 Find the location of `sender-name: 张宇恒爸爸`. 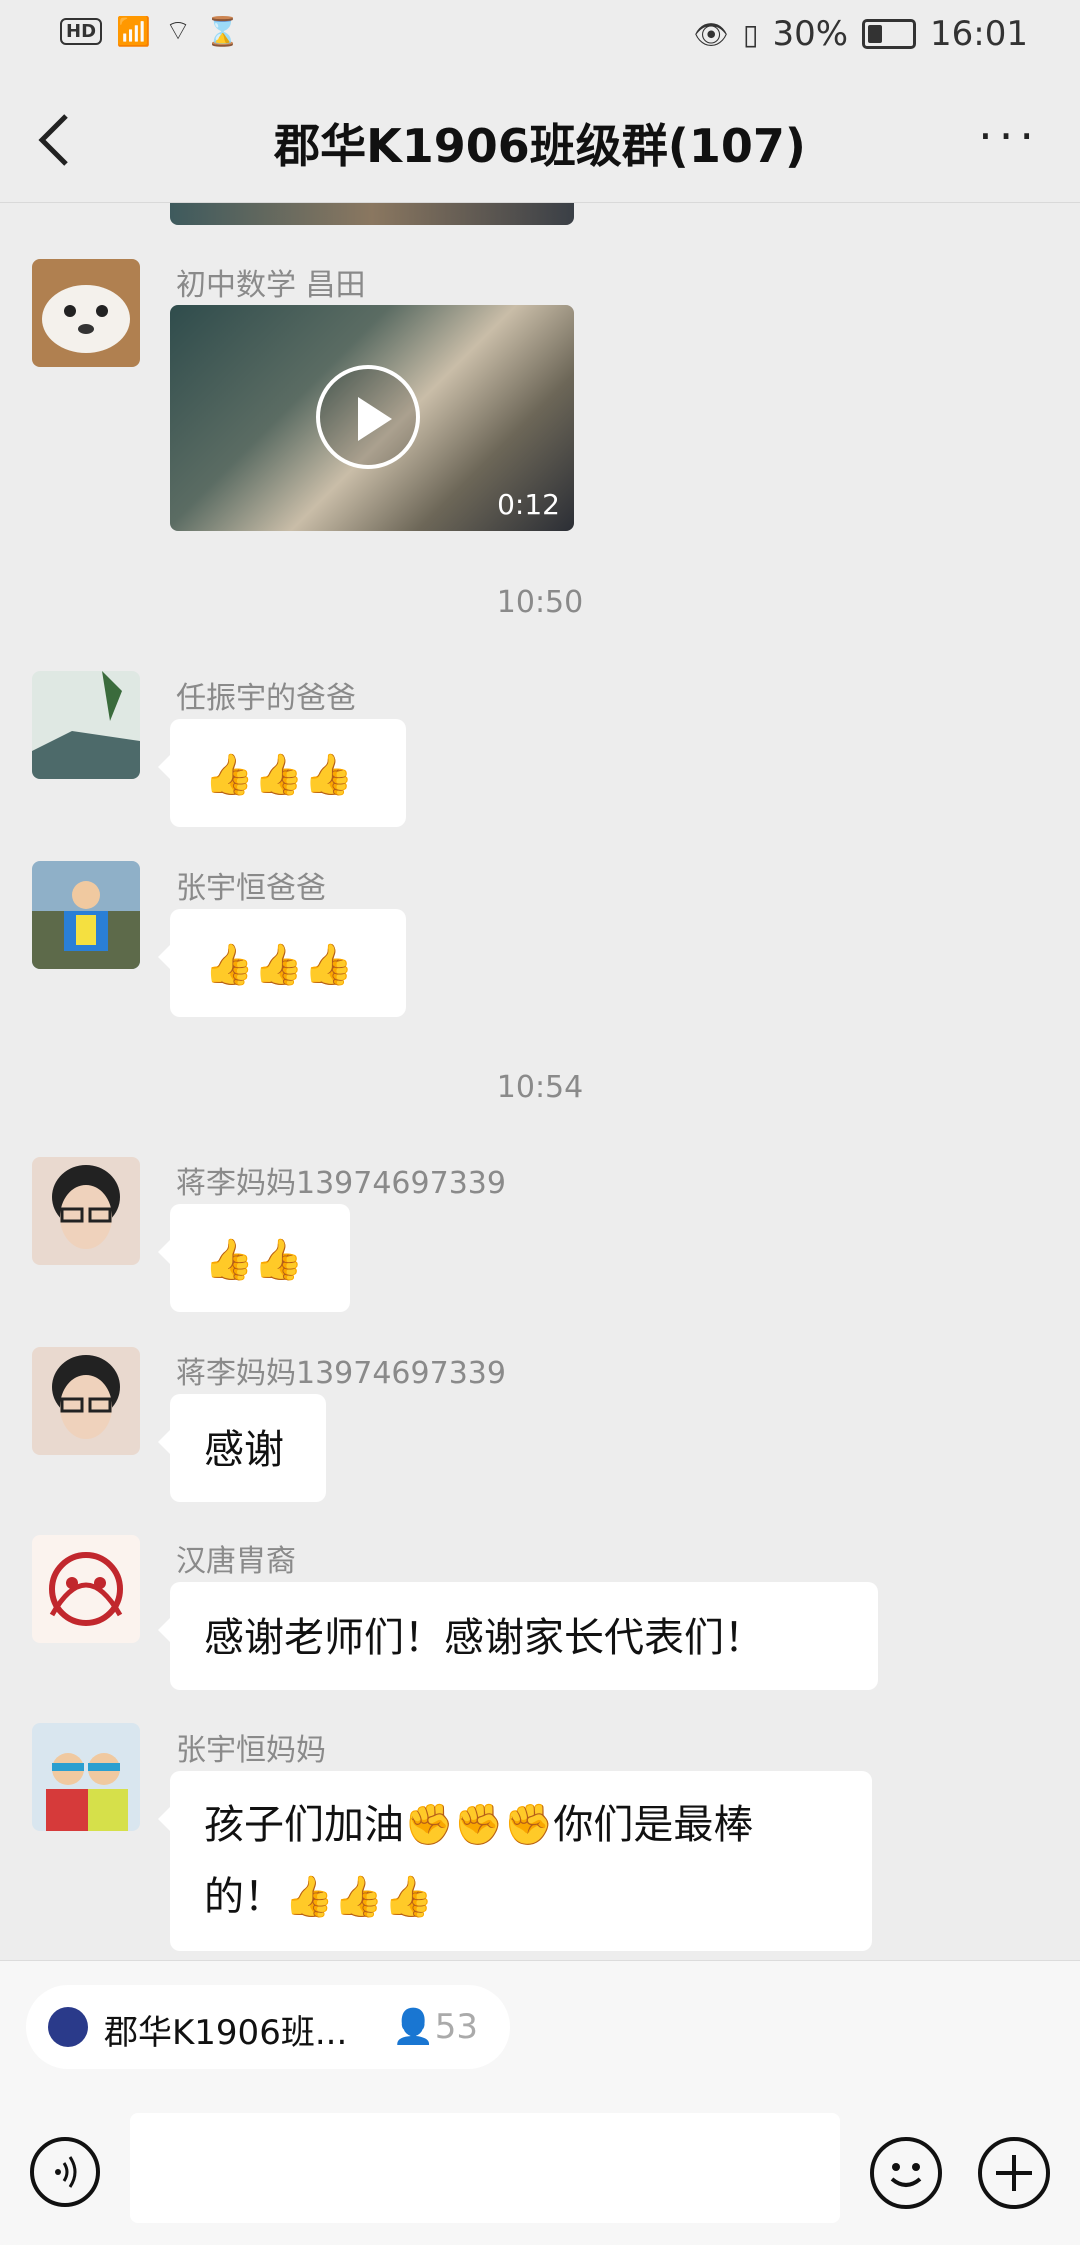

sender-name: 张宇恒爸爸 is located at coordinates (251, 888).